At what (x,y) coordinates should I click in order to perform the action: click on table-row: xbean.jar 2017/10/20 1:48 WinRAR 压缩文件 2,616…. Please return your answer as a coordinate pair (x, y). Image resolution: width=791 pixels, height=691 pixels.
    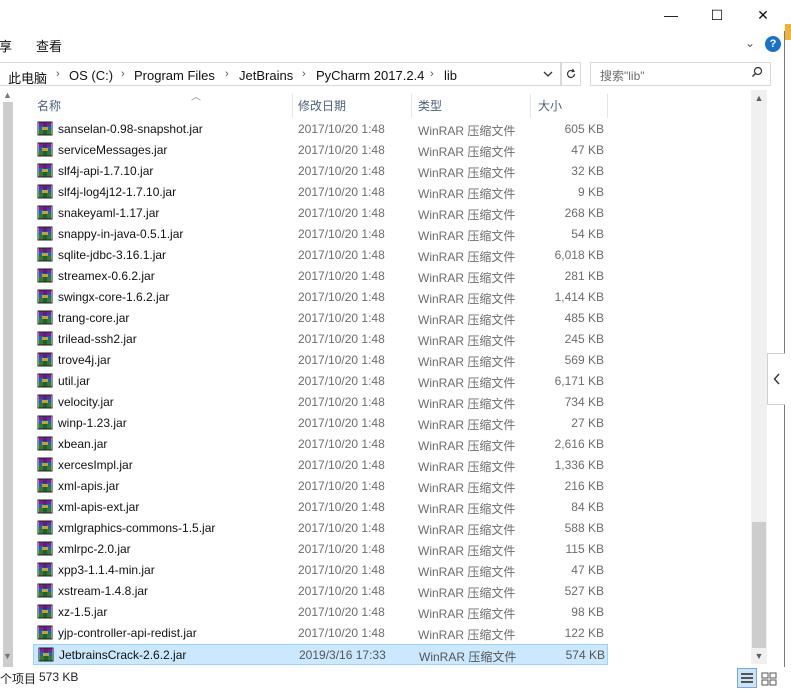
    Looking at the image, I should click on (320, 444).